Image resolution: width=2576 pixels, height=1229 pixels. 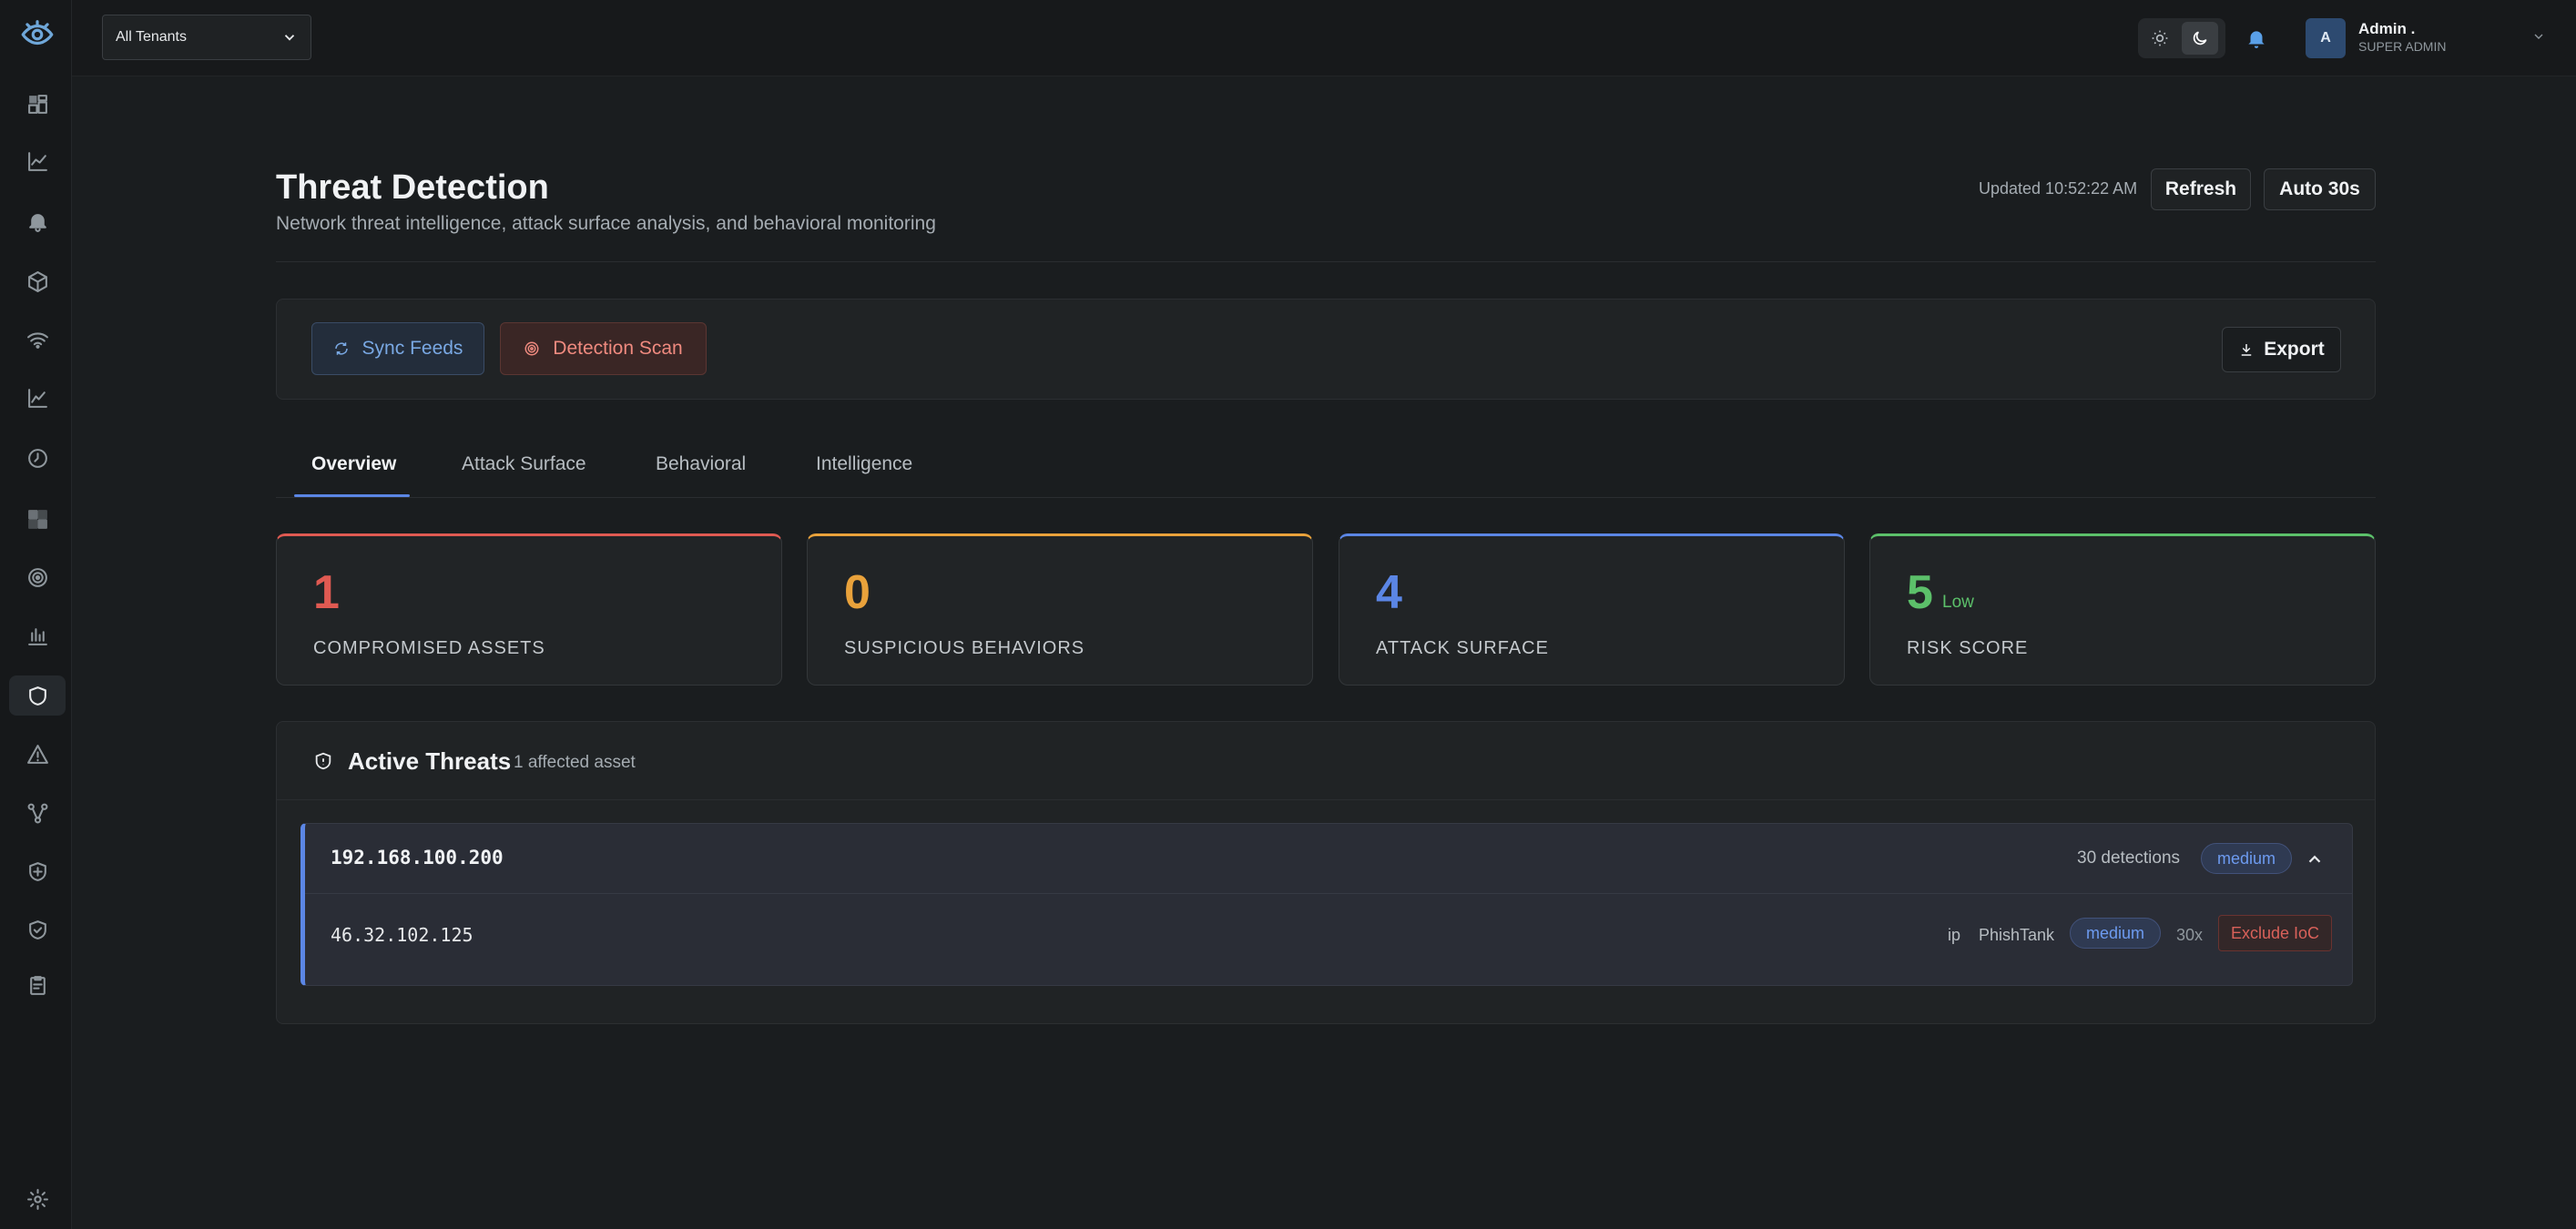 What do you see at coordinates (2386, 29) in the screenshot?
I see `user-name: Admin .` at bounding box center [2386, 29].